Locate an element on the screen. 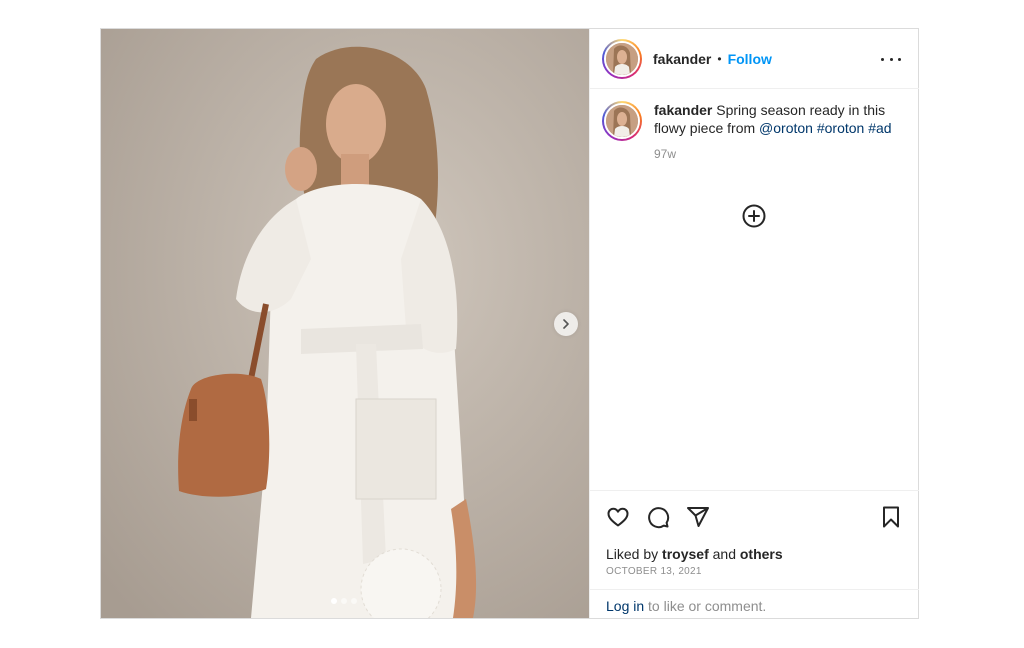  comment-icon is located at coordinates (658, 517).